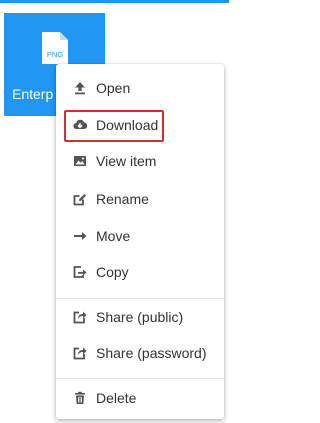  Describe the element at coordinates (80, 125) in the screenshot. I see `cloud-download-icon` at that location.